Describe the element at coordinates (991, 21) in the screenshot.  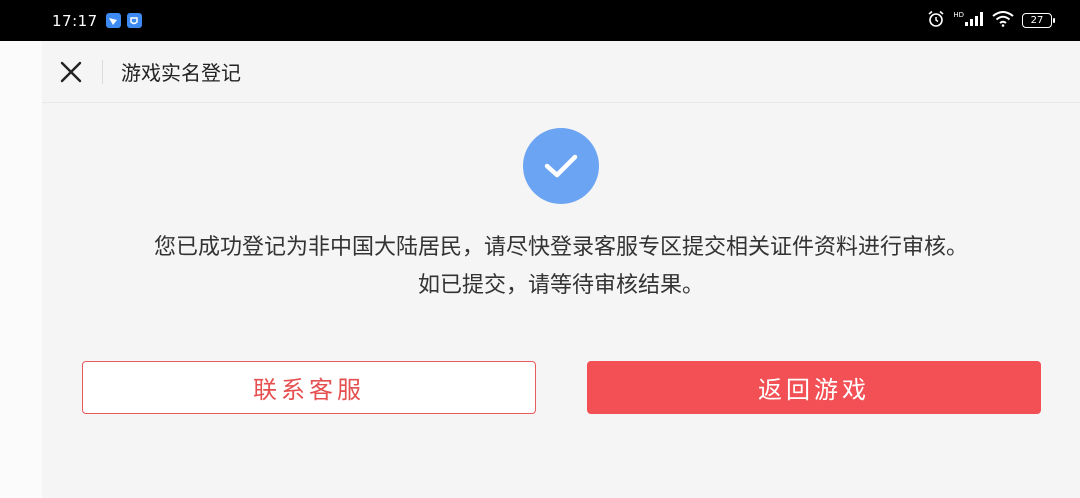
I see `status-right: HD 27` at that location.